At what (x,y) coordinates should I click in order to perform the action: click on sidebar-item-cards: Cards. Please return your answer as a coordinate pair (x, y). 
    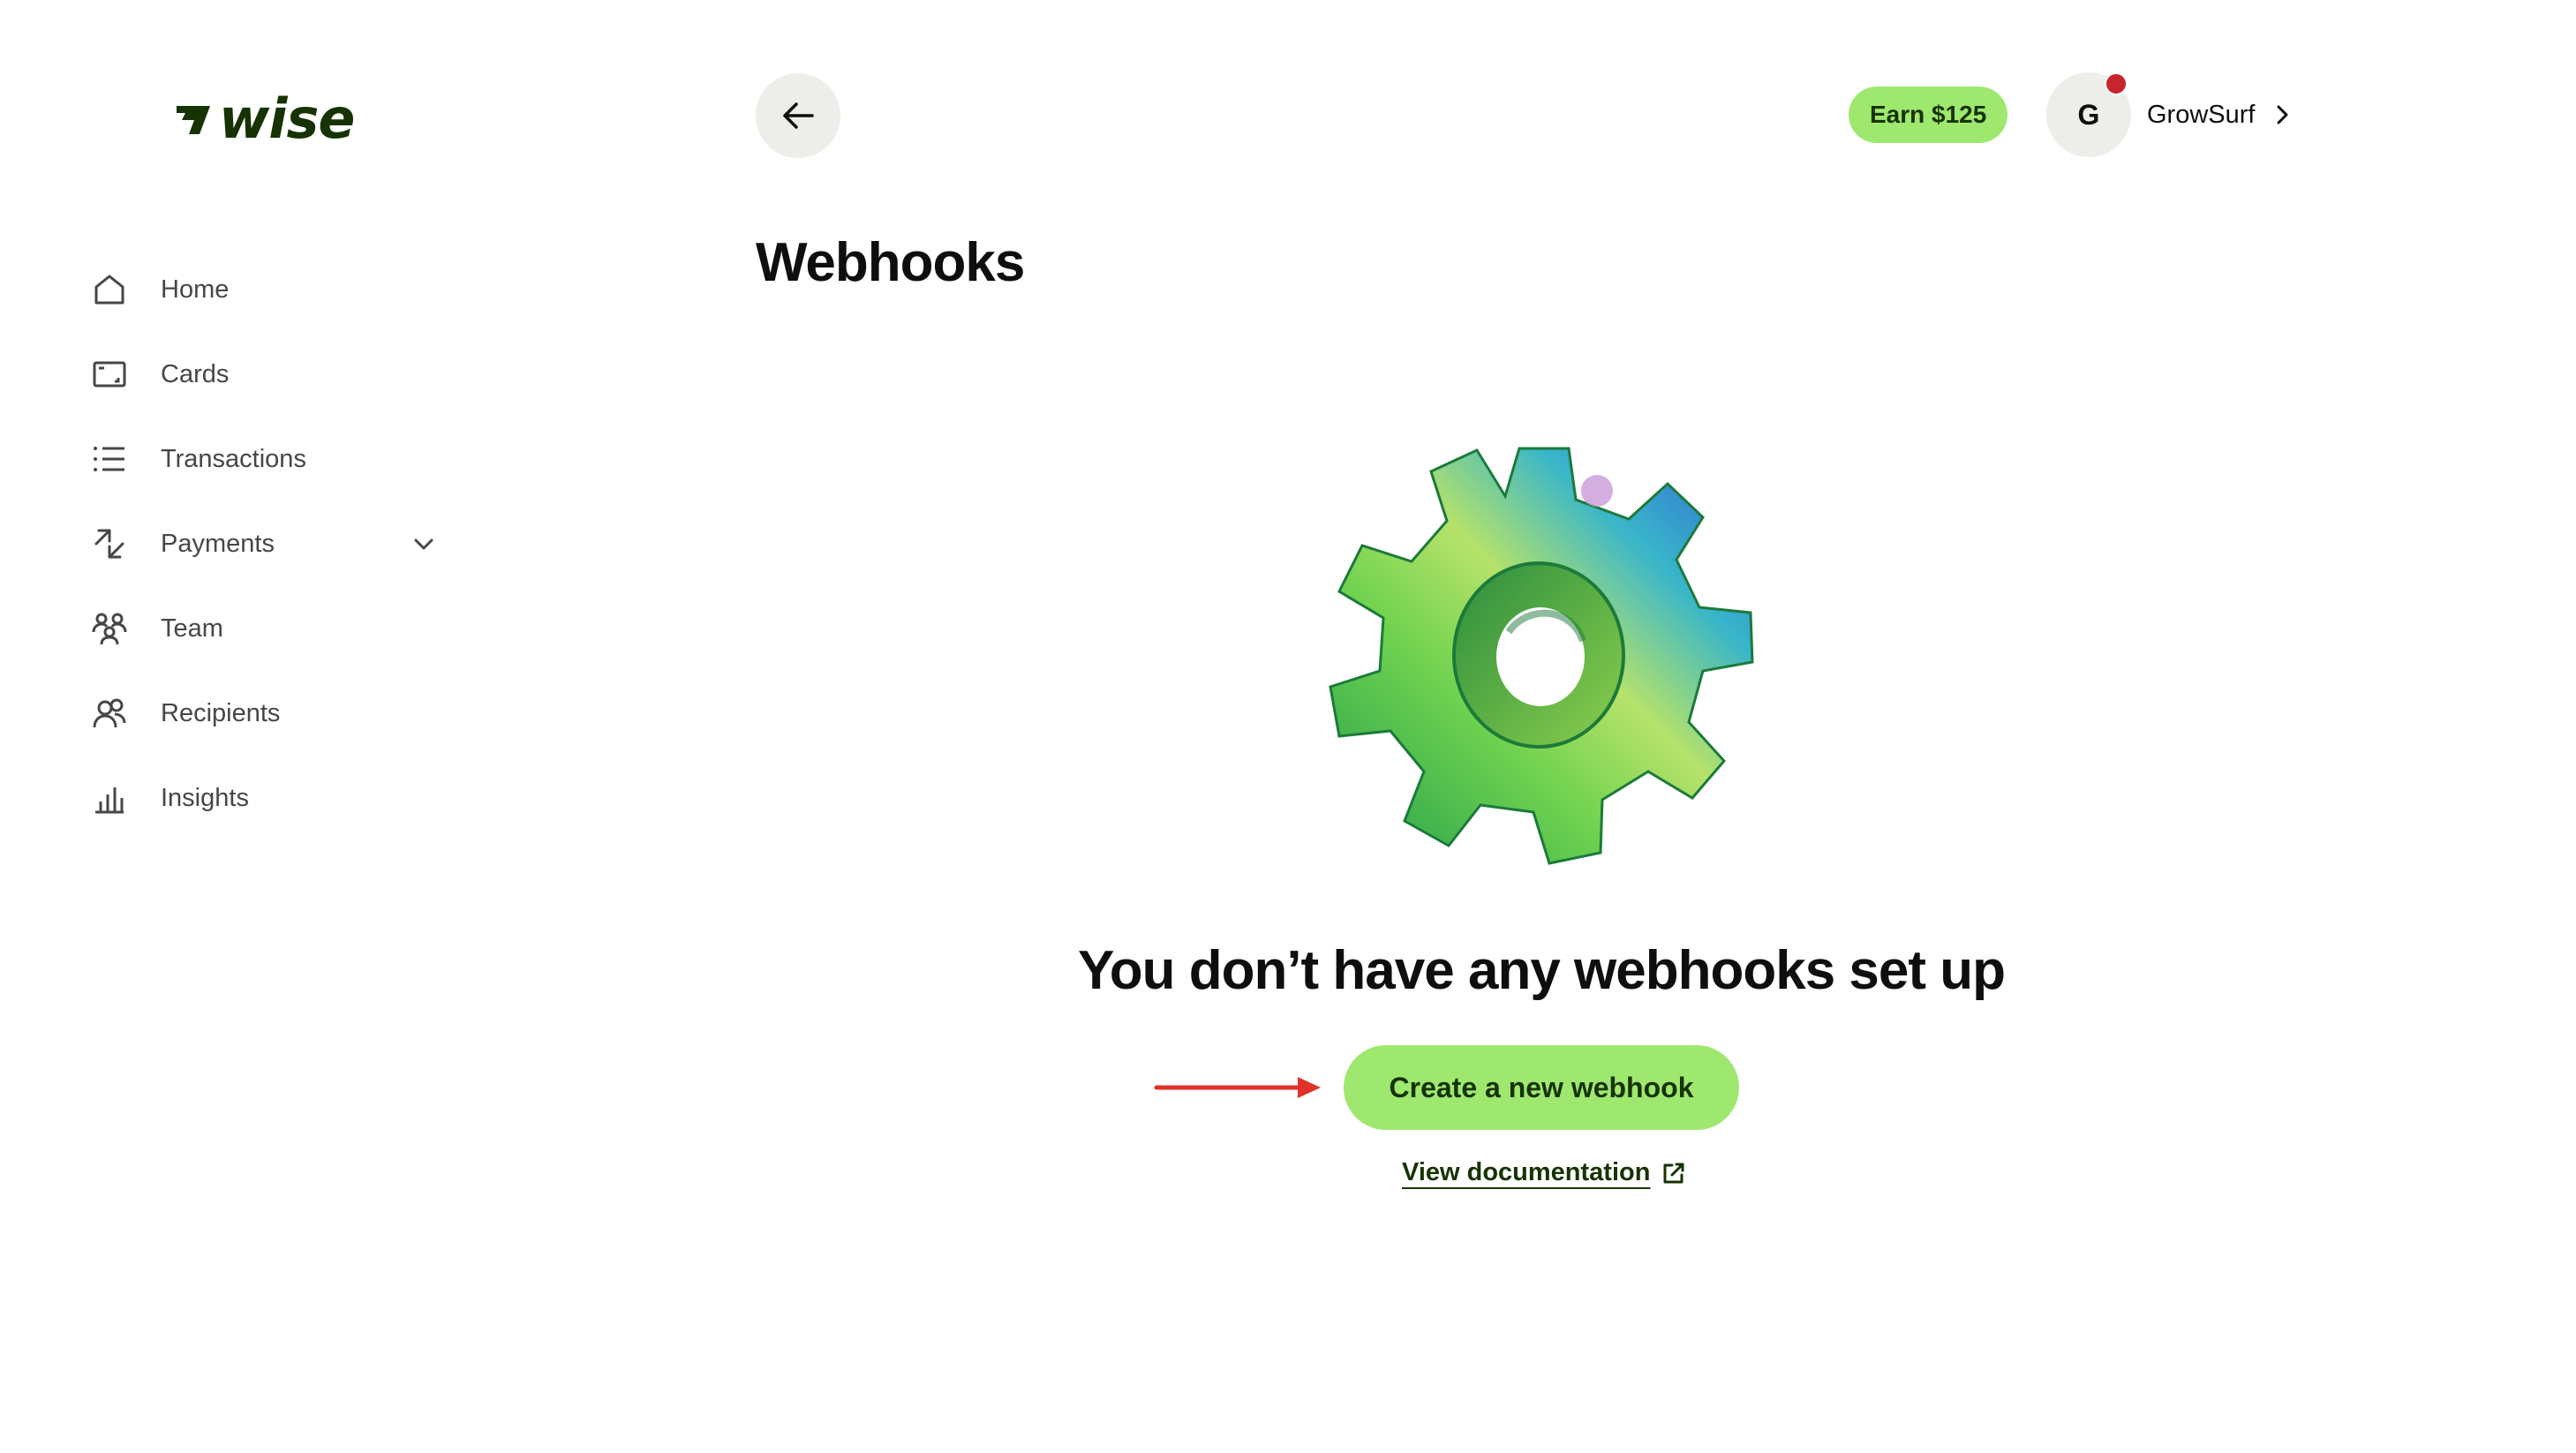
    Looking at the image, I should click on (267, 374).